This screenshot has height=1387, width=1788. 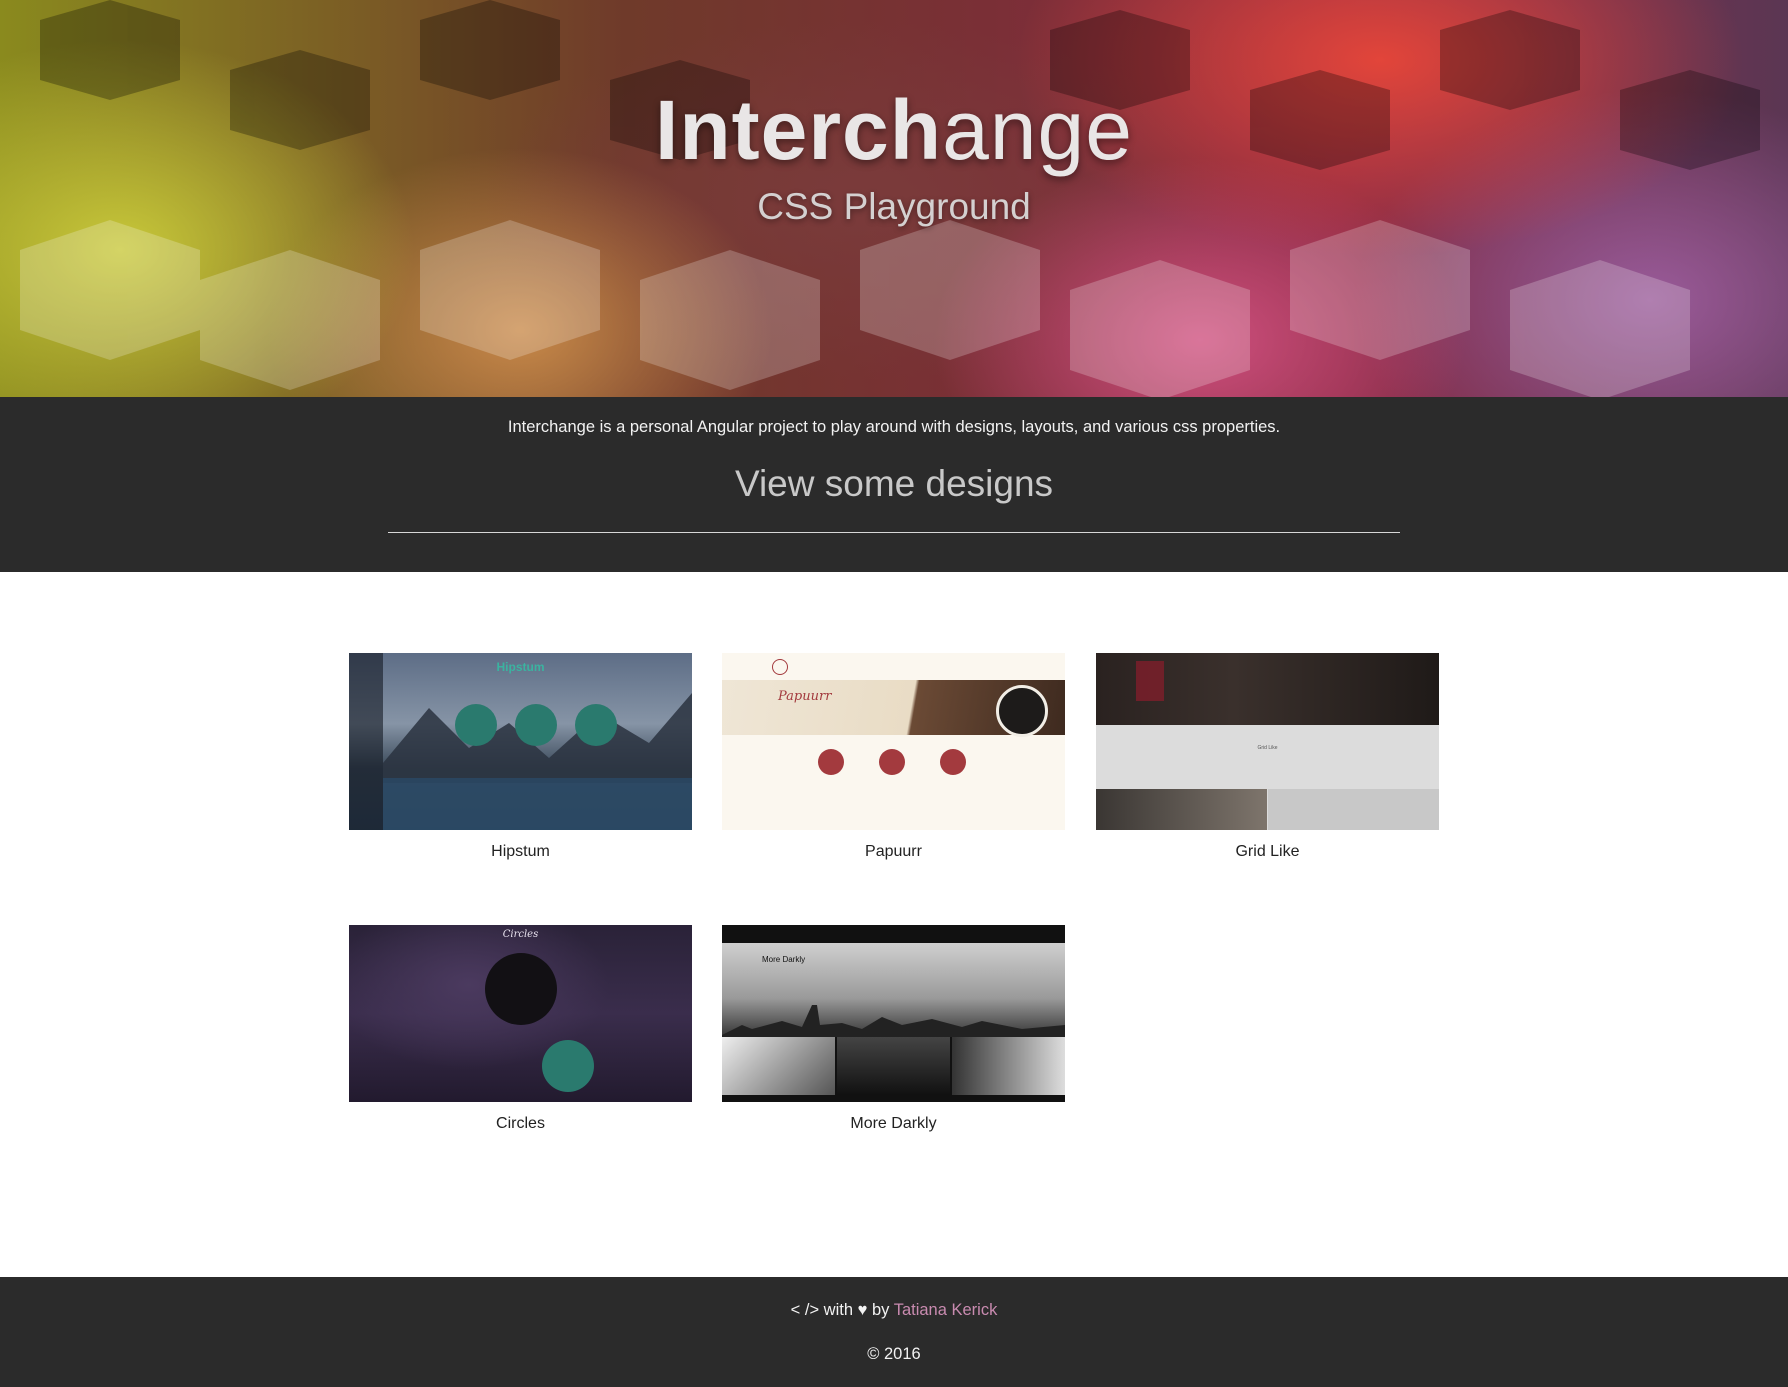 I want to click on section-heading: View some designs, so click(x=894, y=483).